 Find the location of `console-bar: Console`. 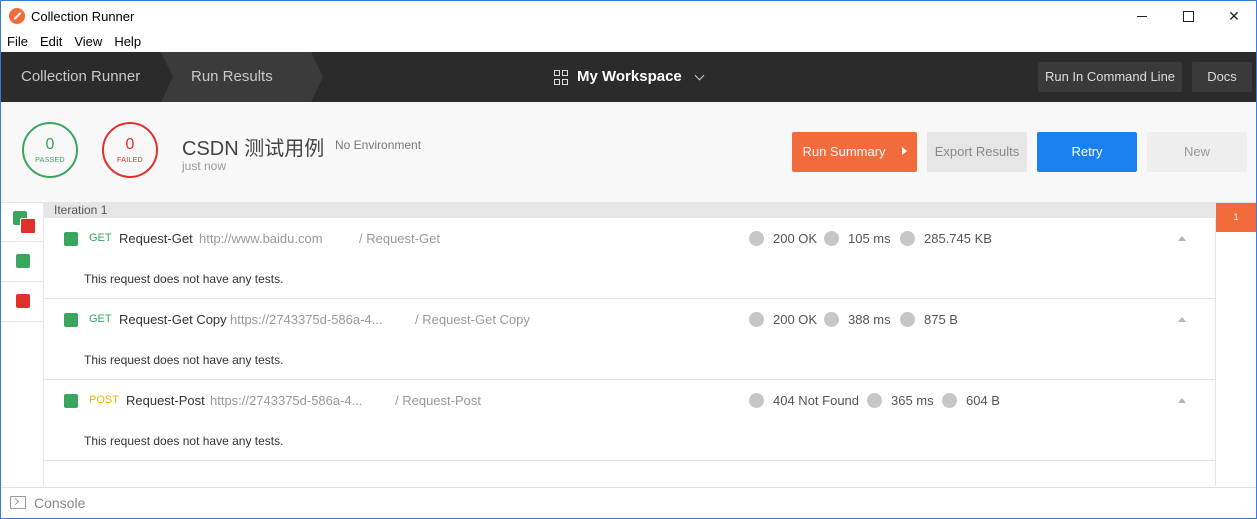

console-bar: Console is located at coordinates (628, 502).